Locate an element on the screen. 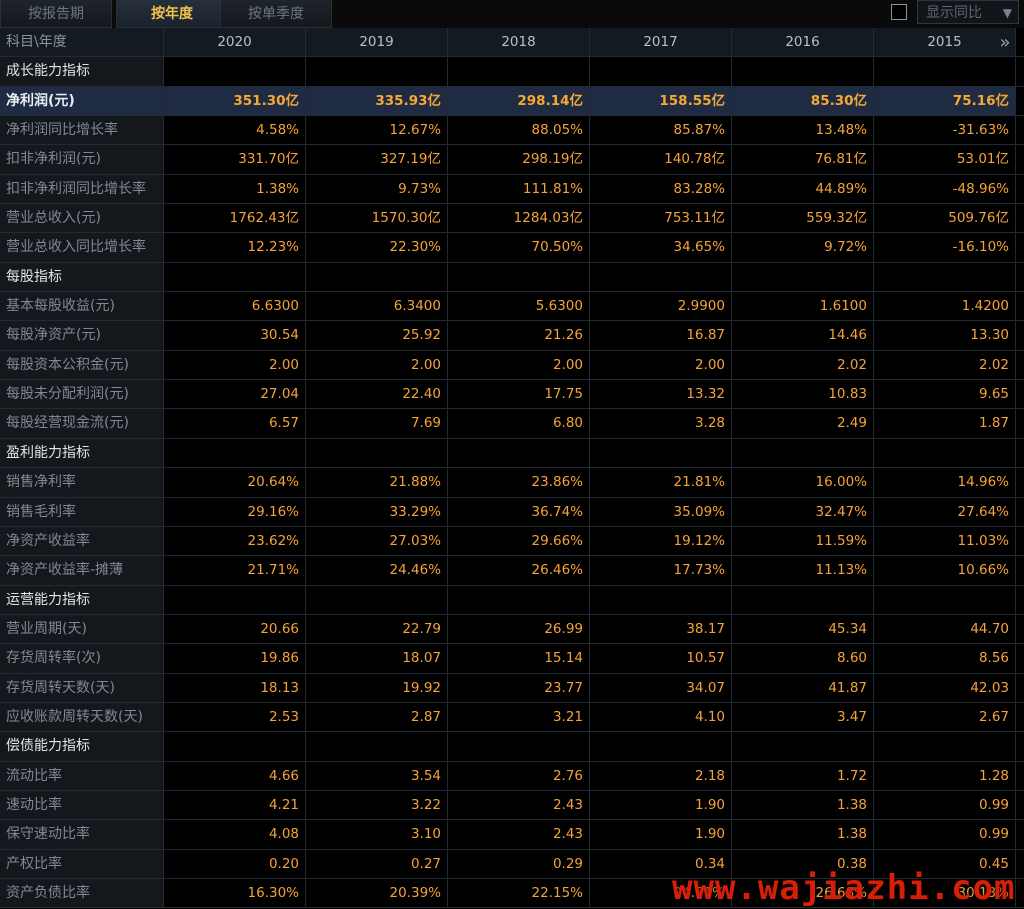  value-cell: 9.72% is located at coordinates (803, 247).